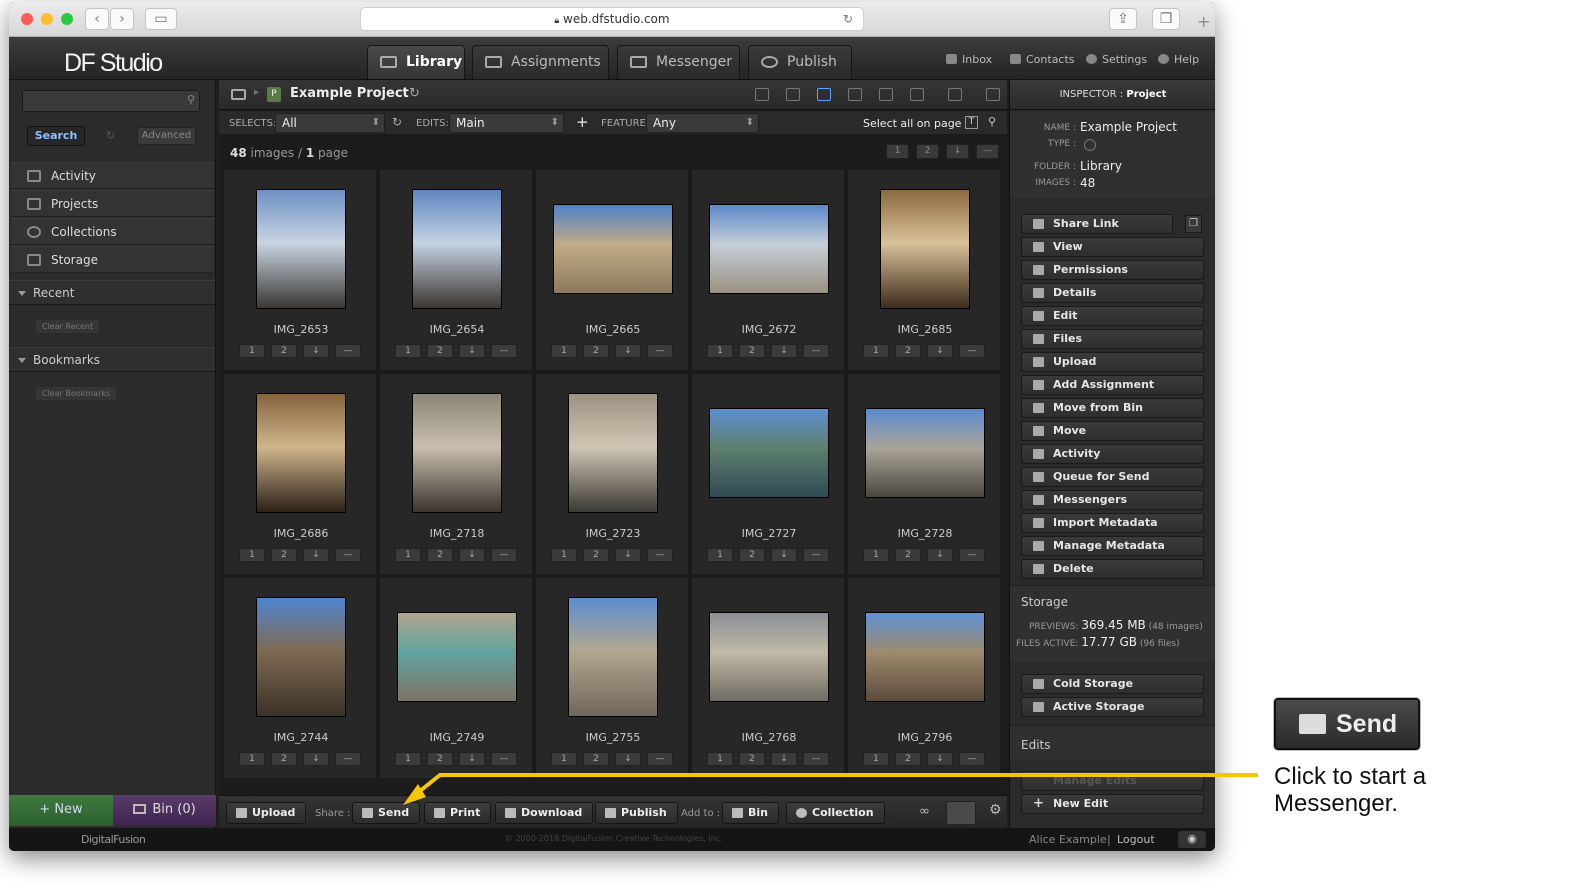  Describe the element at coordinates (1312, 724) in the screenshot. I see `envelope-icon` at that location.